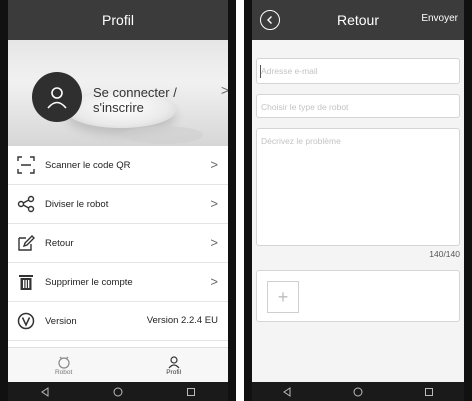 The height and width of the screenshot is (401, 472). I want to click on version-icon, so click(26, 321).